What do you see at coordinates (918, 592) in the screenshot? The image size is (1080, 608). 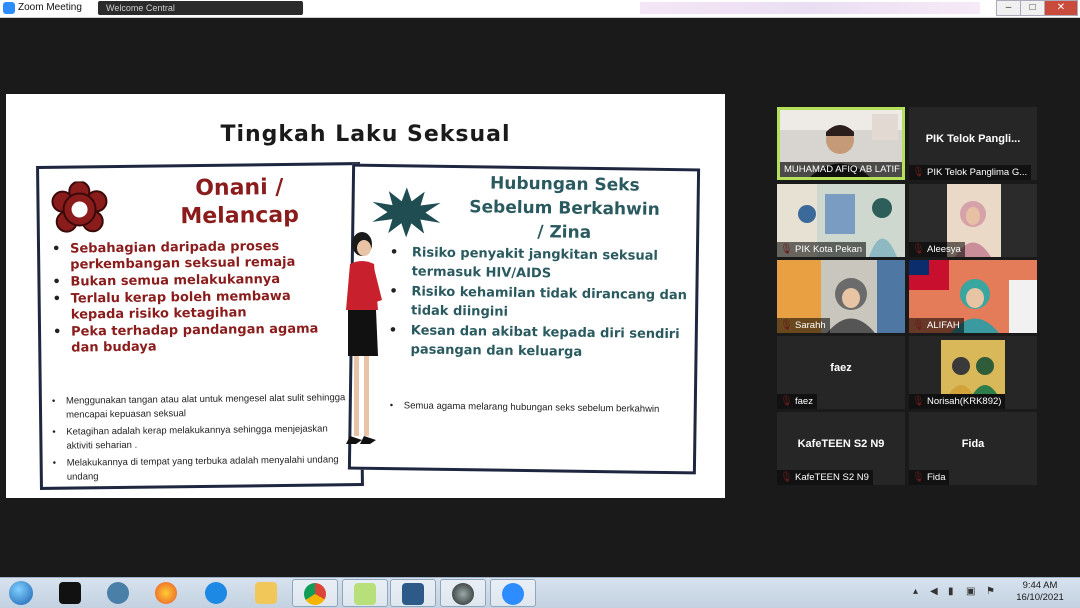 I see `show-hidden-icons-icon: ▴` at bounding box center [918, 592].